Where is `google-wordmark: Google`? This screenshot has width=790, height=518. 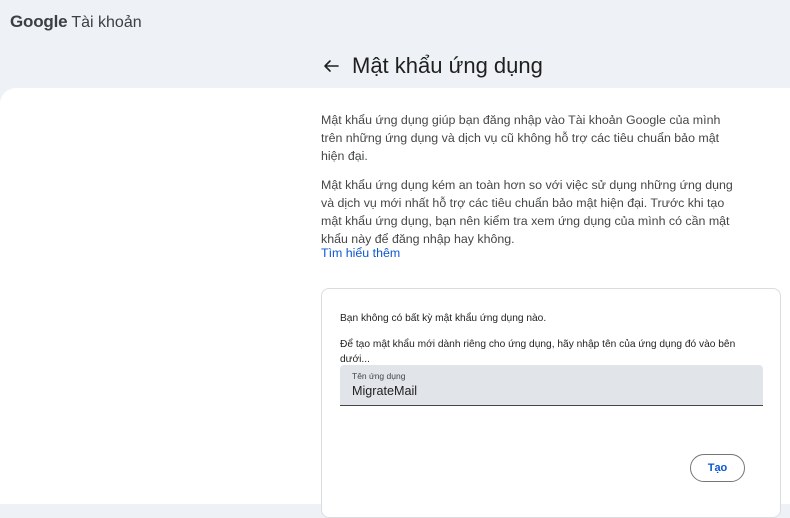
google-wordmark: Google is located at coordinates (39, 21).